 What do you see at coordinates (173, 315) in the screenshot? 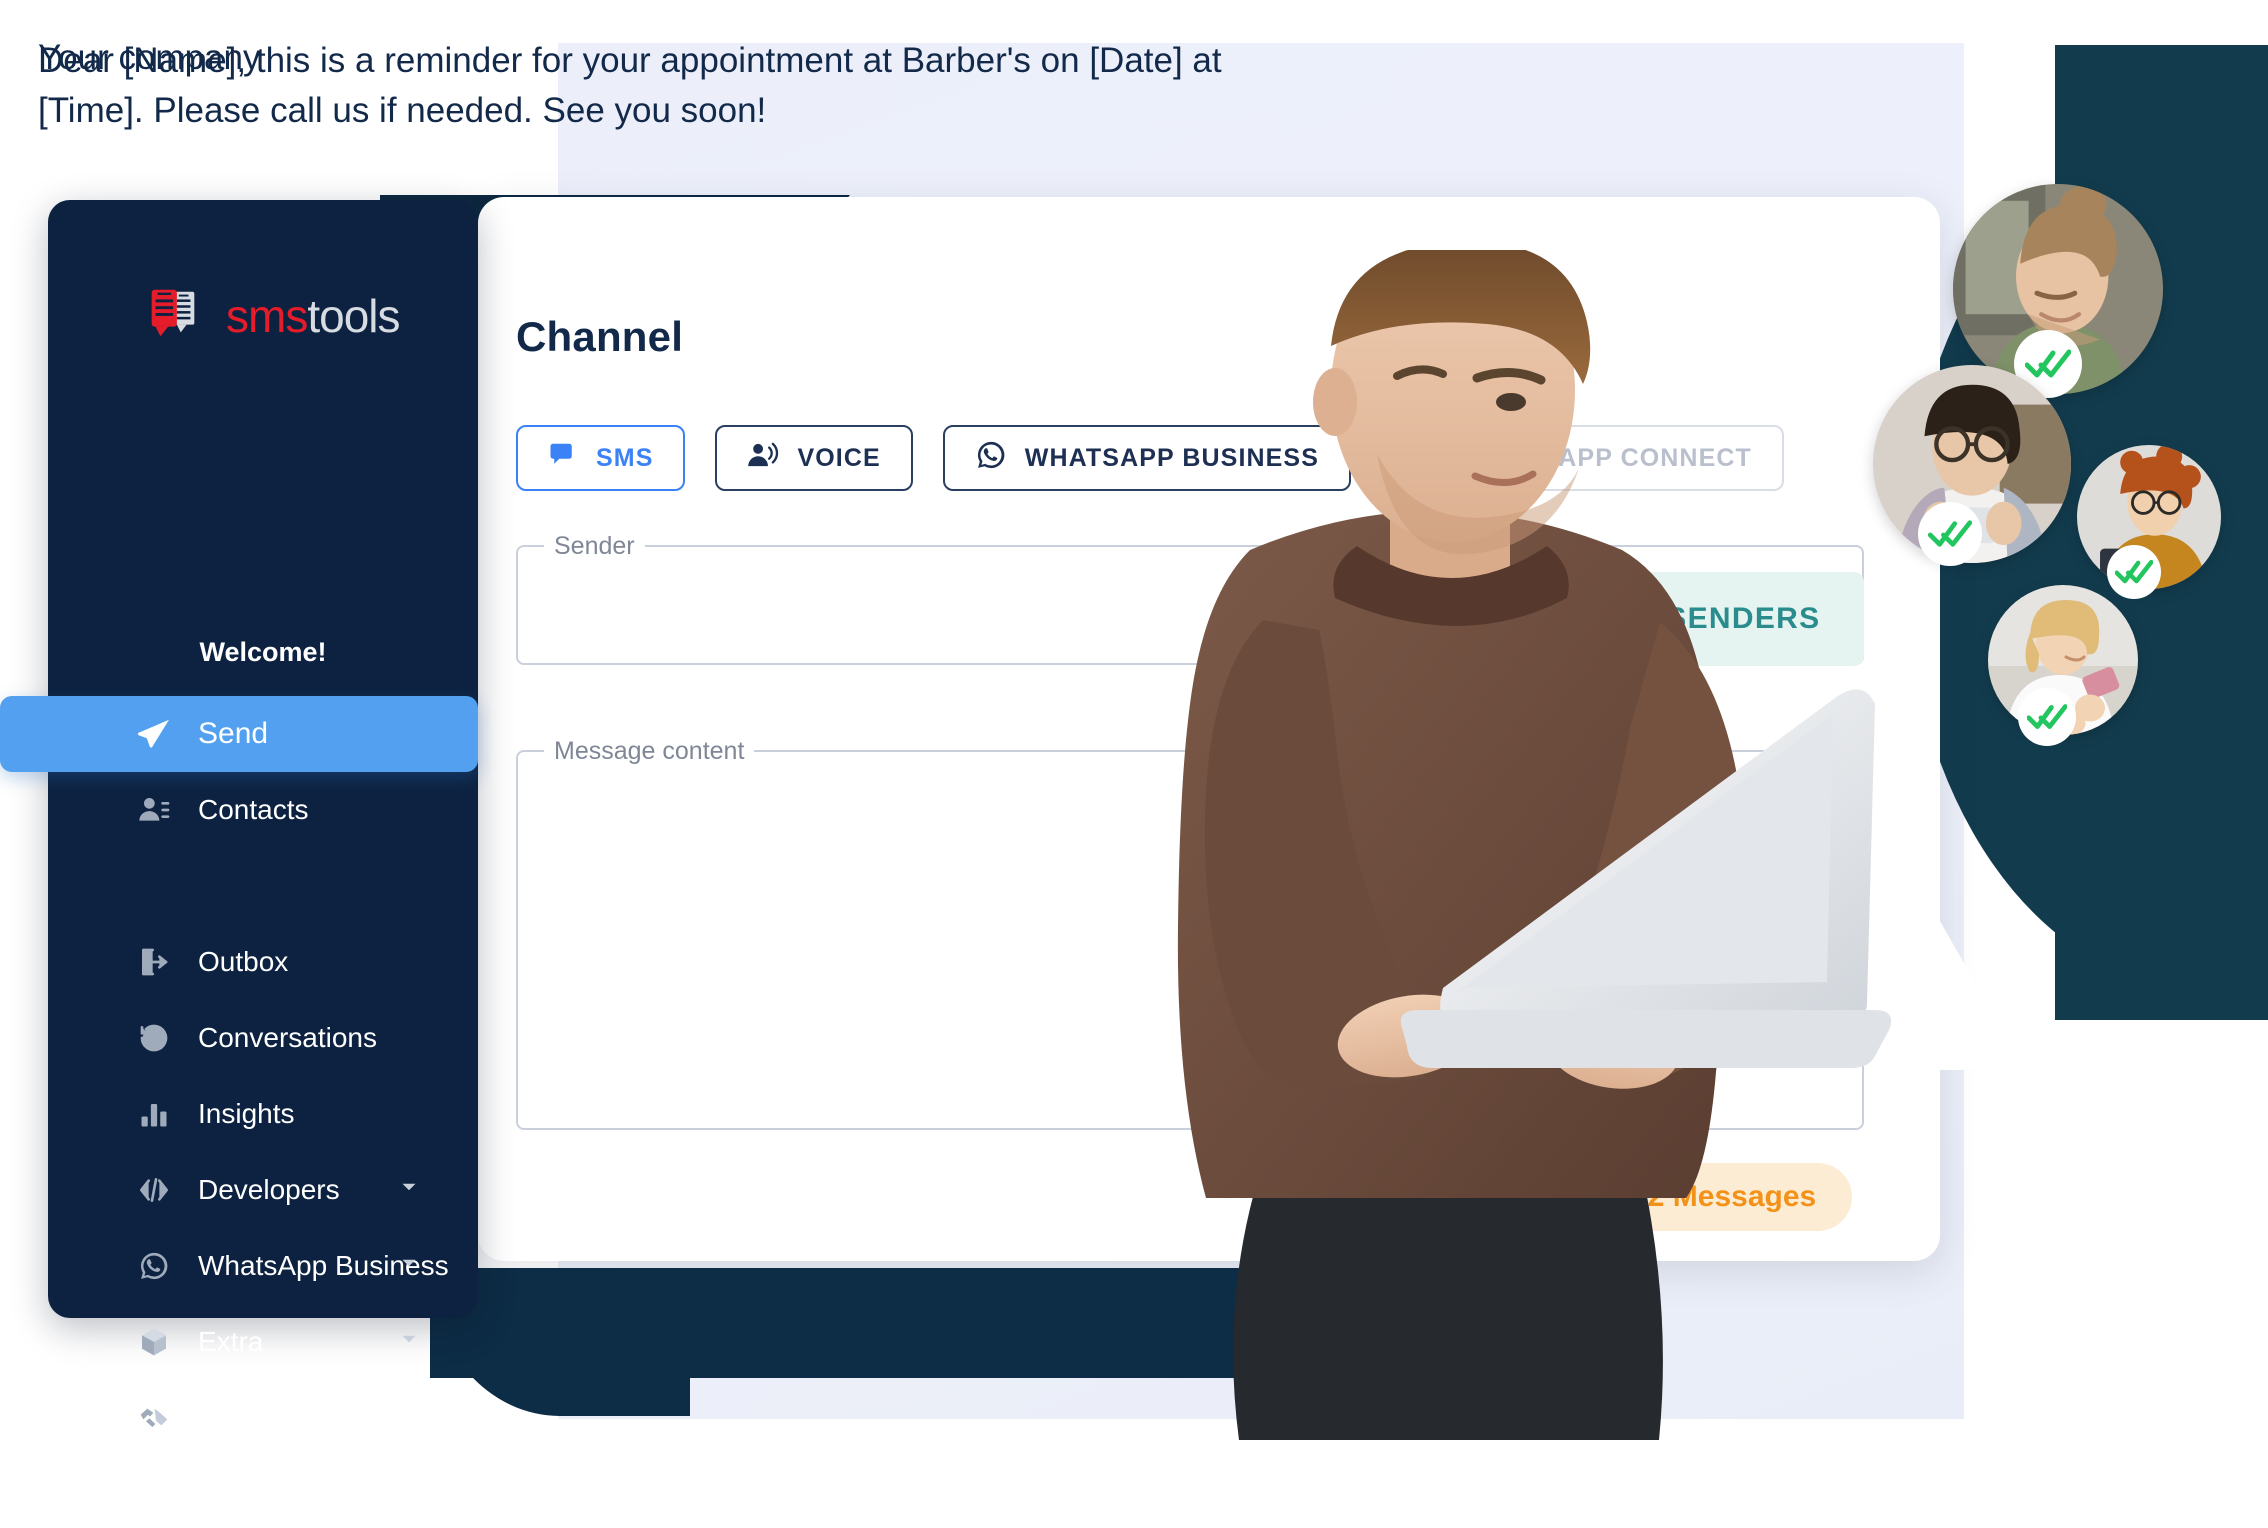
I see `smstools-logo-icon` at bounding box center [173, 315].